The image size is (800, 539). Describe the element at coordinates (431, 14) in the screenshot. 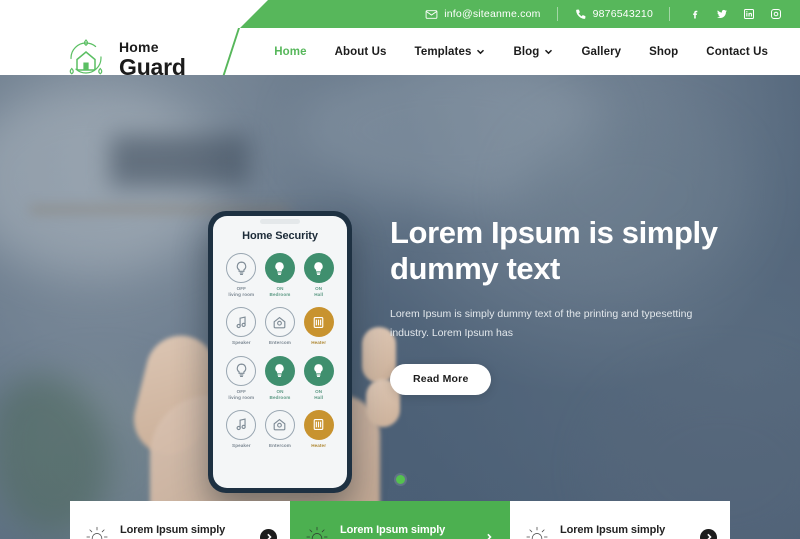

I see `envelope-icon` at that location.